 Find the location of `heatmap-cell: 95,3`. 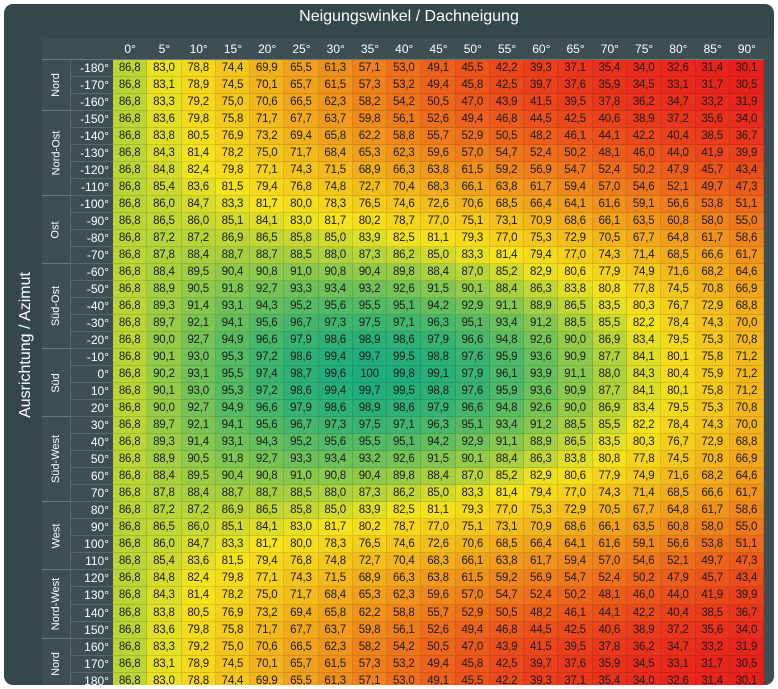

heatmap-cell: 95,3 is located at coordinates (233, 358).